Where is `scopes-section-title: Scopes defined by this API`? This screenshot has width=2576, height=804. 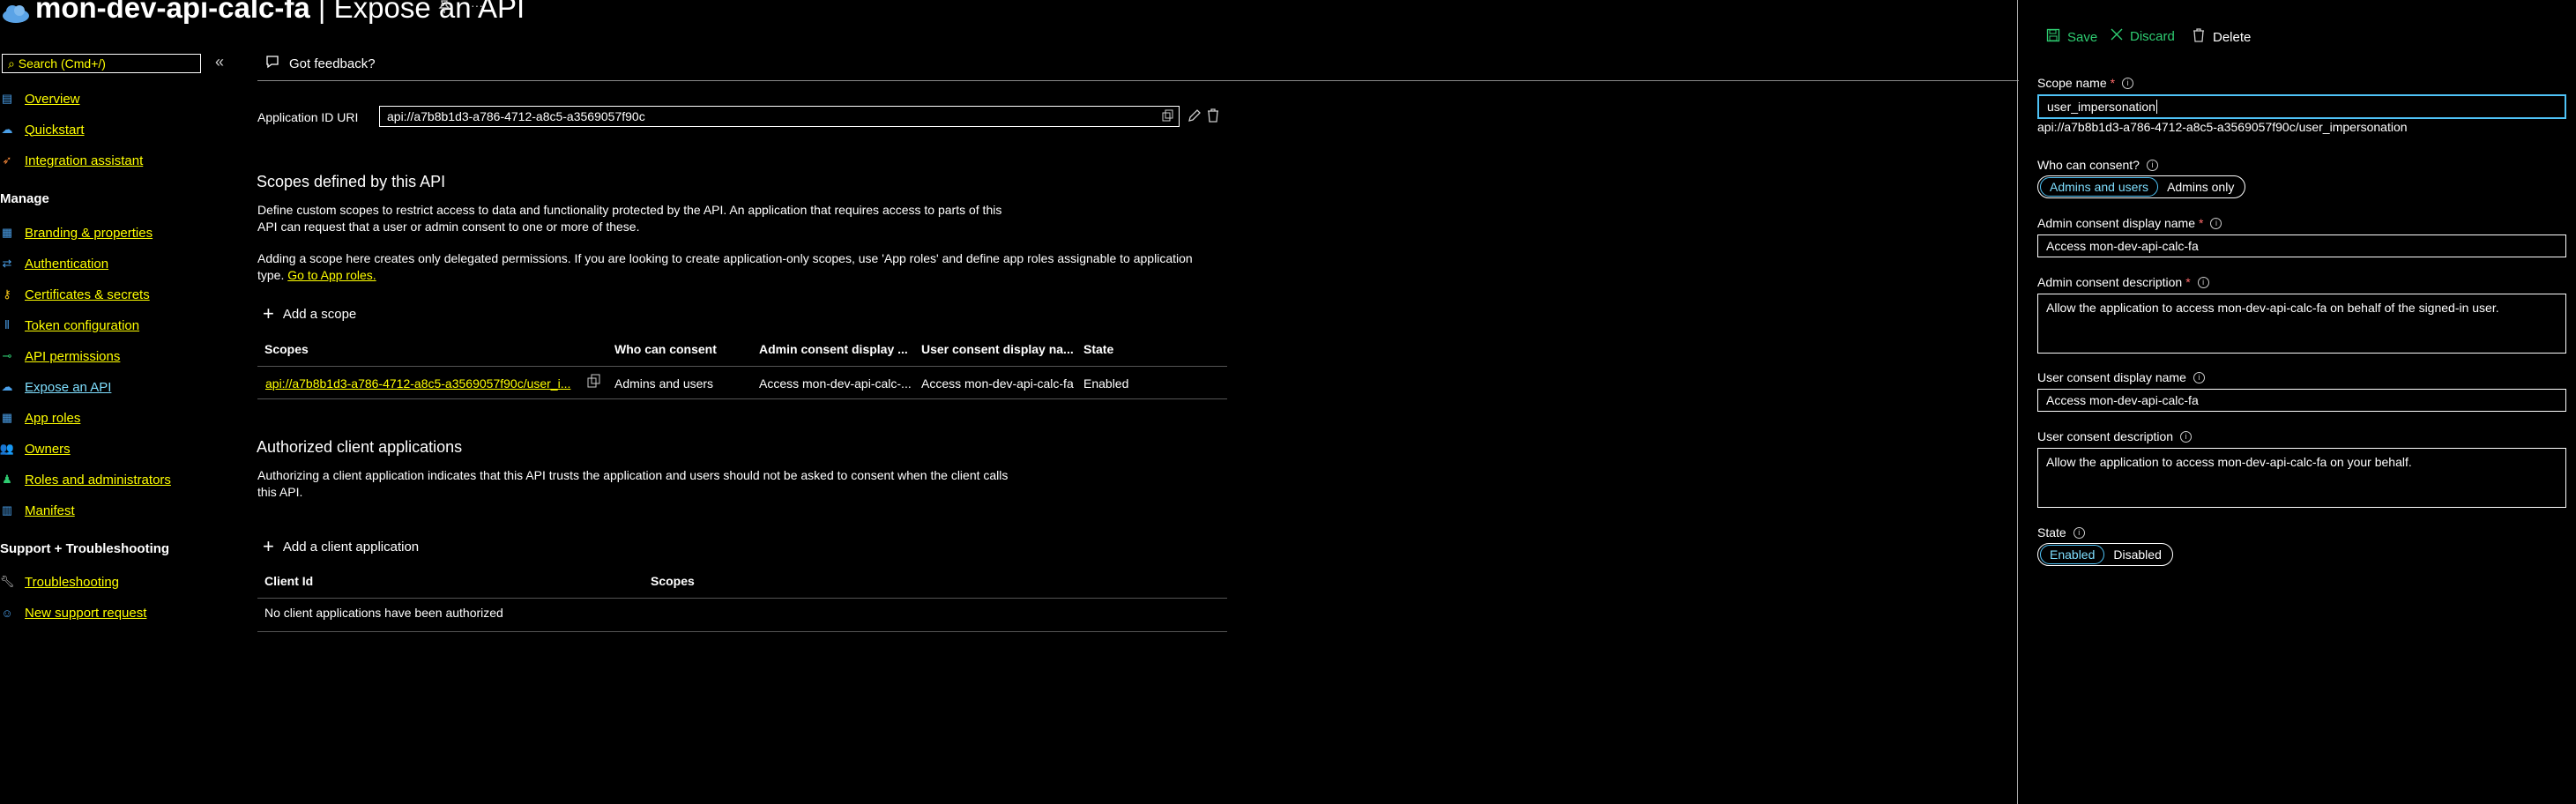 scopes-section-title: Scopes defined by this API is located at coordinates (351, 181).